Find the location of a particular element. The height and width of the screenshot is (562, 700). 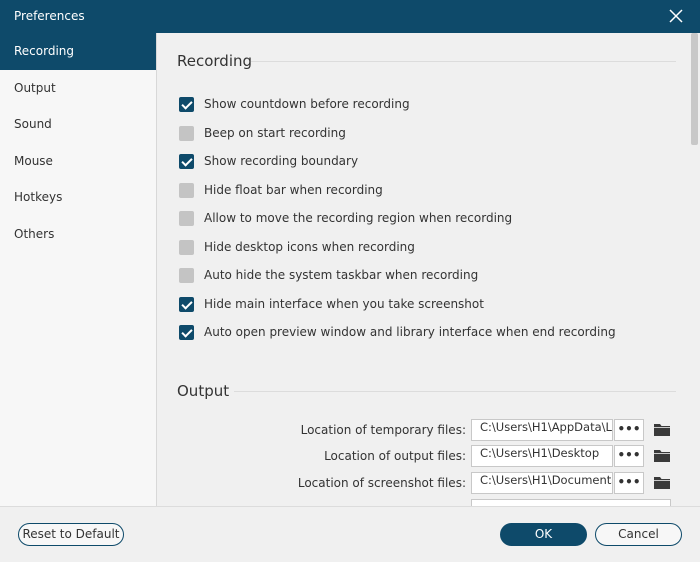

reset-to-default-button: Reset to Default is located at coordinates (71, 534).